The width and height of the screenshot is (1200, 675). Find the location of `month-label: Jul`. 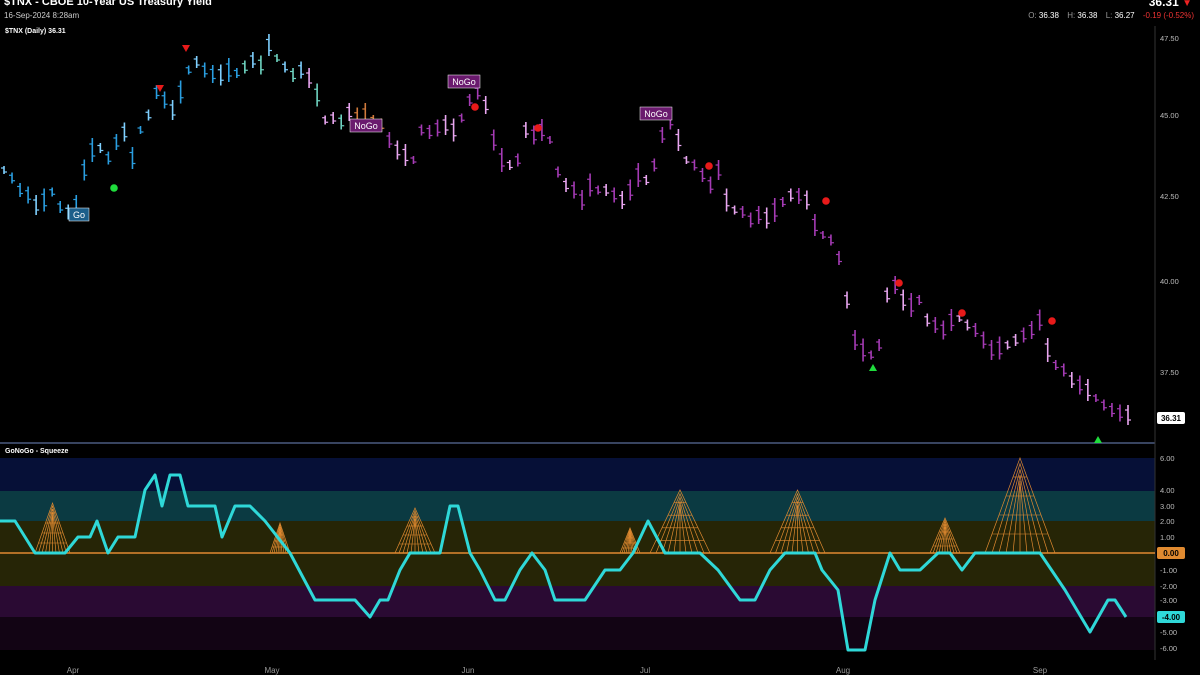

month-label: Jul is located at coordinates (645, 670).